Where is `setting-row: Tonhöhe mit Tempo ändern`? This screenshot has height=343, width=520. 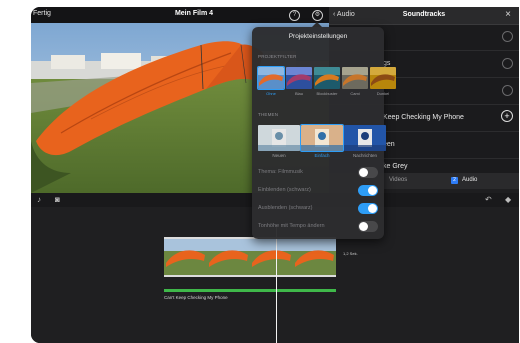 setting-row: Tonhöhe mit Tempo ändern is located at coordinates (318, 227).